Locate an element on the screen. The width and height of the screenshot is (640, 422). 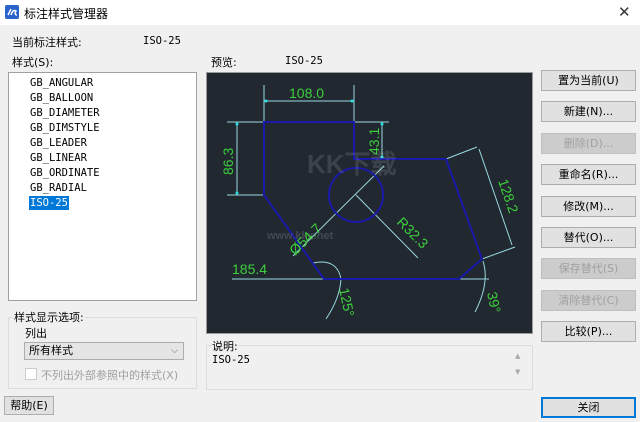
dim-text: 128.2 is located at coordinates (508, 196).